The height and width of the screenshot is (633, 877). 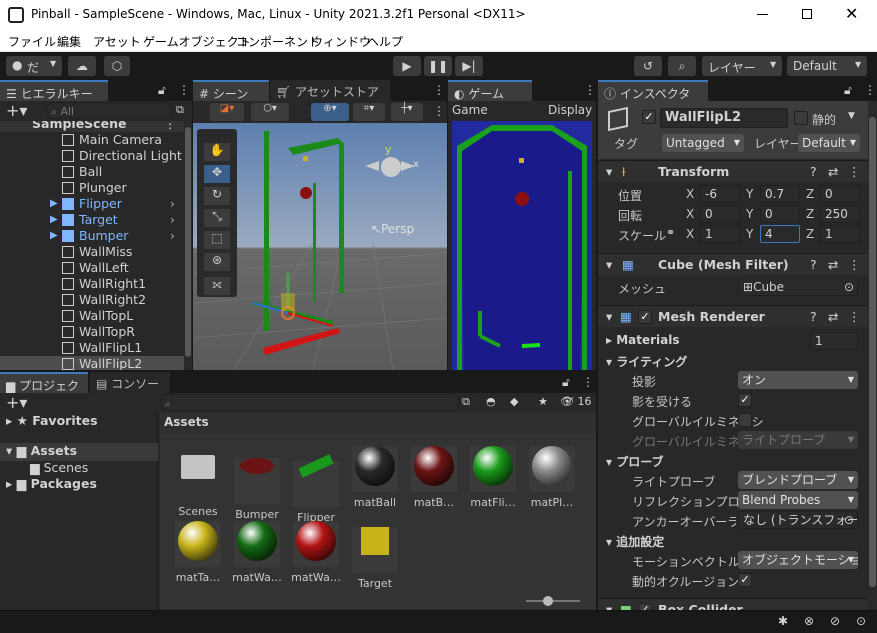 What do you see at coordinates (375, 476) in the screenshot?
I see `asset-item: matBall` at bounding box center [375, 476].